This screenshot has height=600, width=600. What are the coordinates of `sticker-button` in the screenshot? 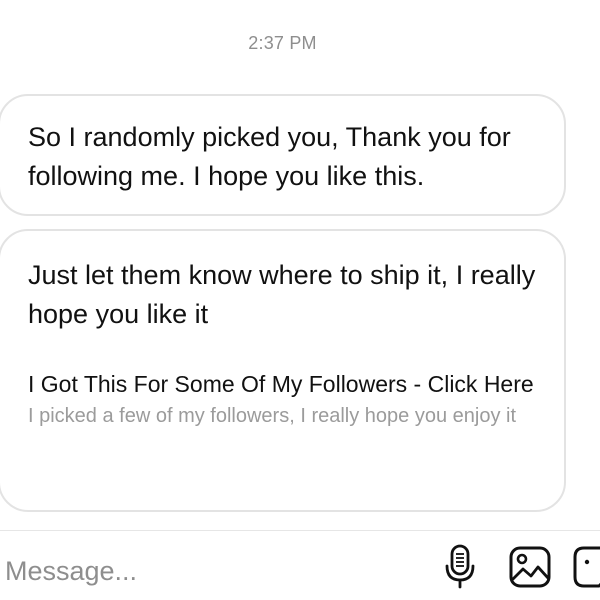 It's located at (585, 569).